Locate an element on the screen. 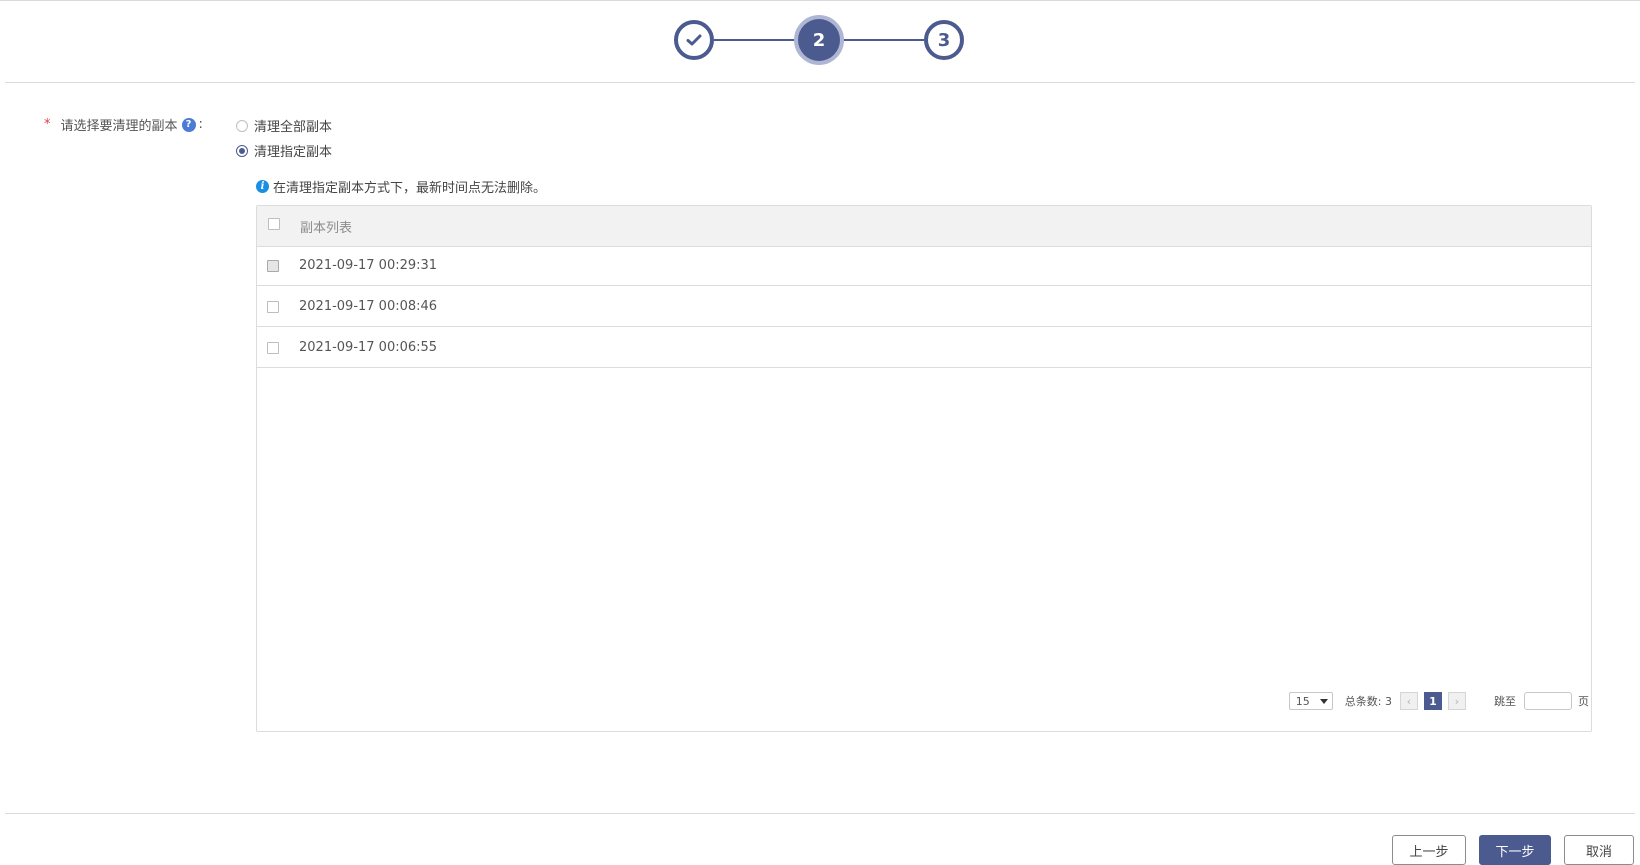 Image resolution: width=1640 pixels, height=865 pixels. step-3: 3 is located at coordinates (944, 40).